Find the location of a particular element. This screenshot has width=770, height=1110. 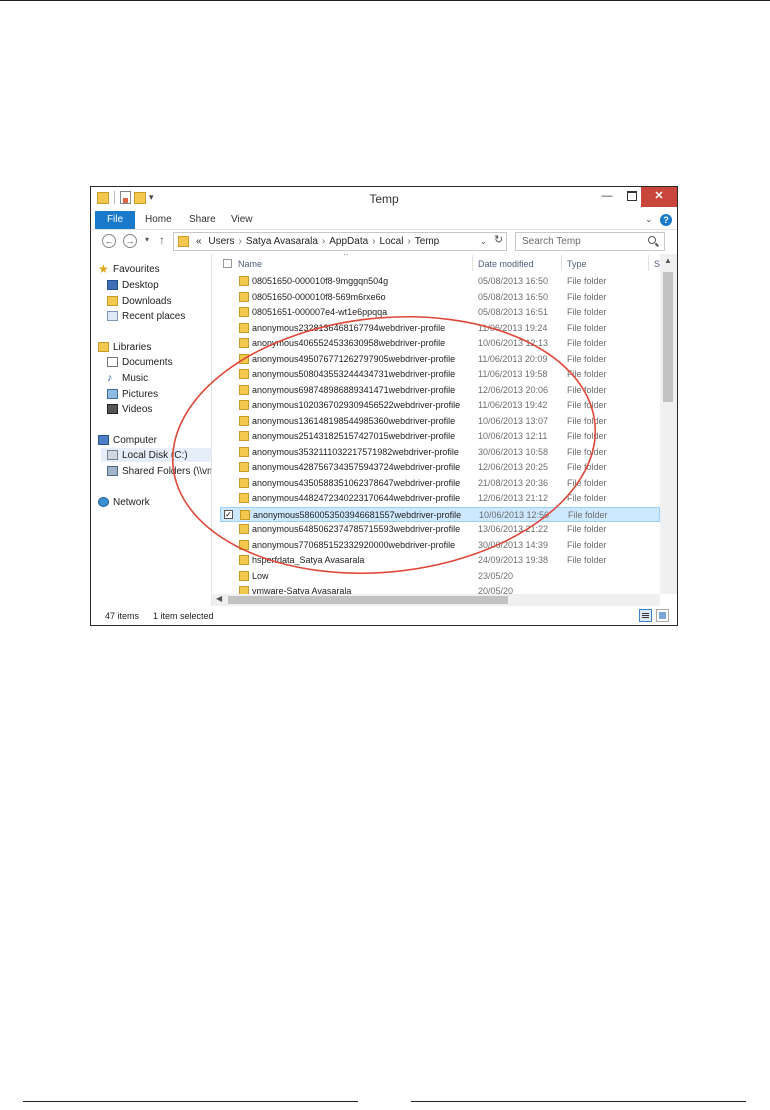

scroll-up-icon: ▲ is located at coordinates (668, 260).